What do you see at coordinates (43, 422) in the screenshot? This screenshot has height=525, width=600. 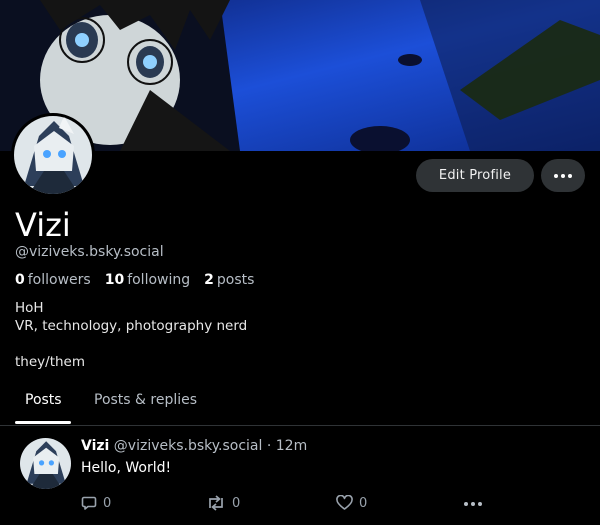 I see `active-tab-indicator` at bounding box center [43, 422].